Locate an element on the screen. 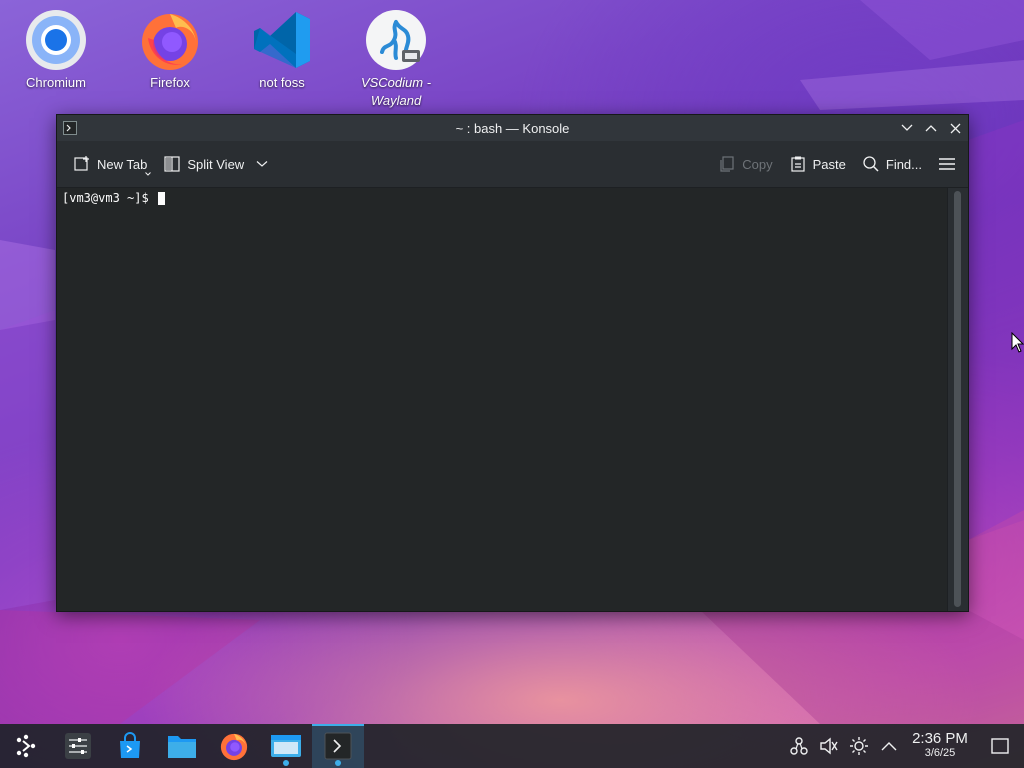 This screenshot has height=768, width=1024. mouse-pointer-icon is located at coordinates (1017, 342).